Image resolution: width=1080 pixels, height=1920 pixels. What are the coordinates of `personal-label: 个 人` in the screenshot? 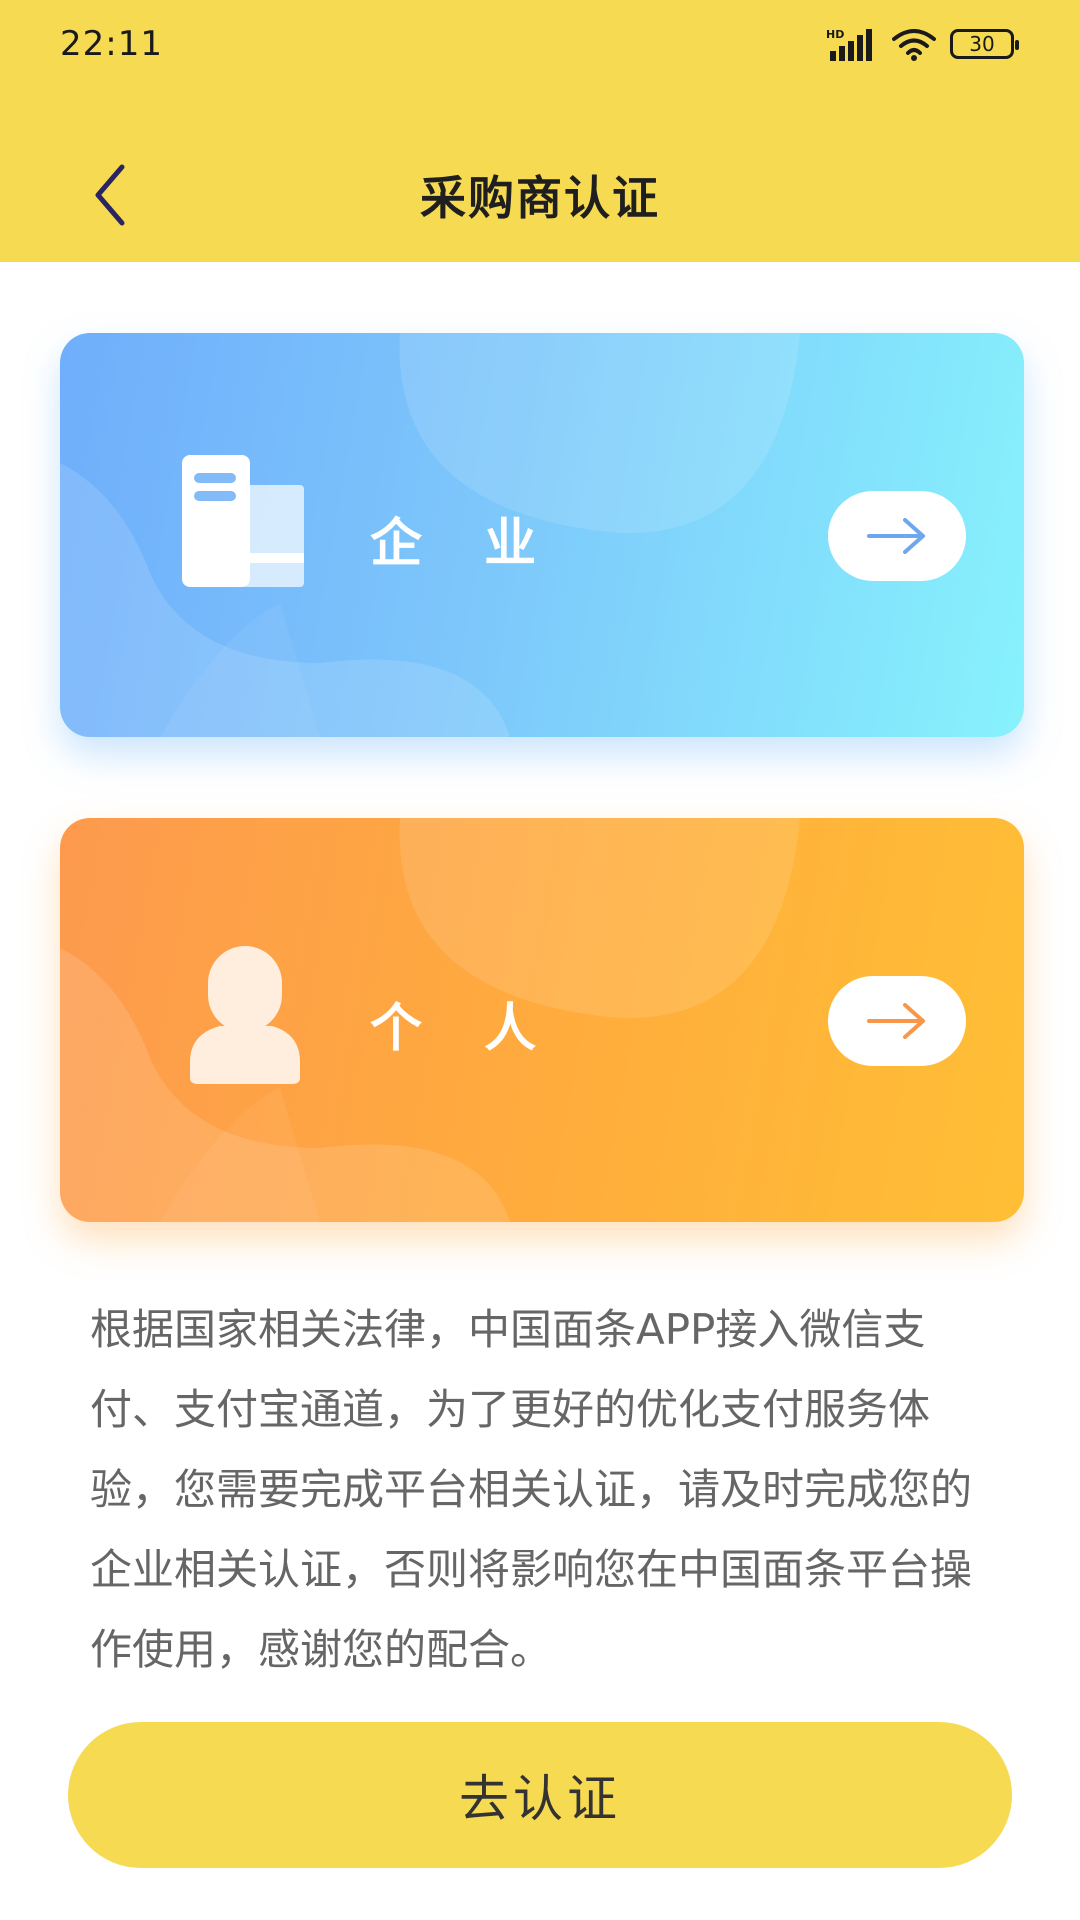 It's located at (464, 1029).